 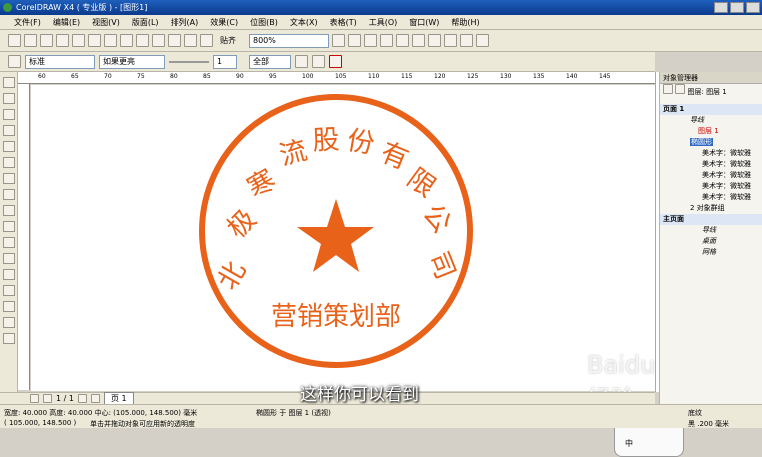 I want to click on outline-tool-icon, so click(x=9, y=306).